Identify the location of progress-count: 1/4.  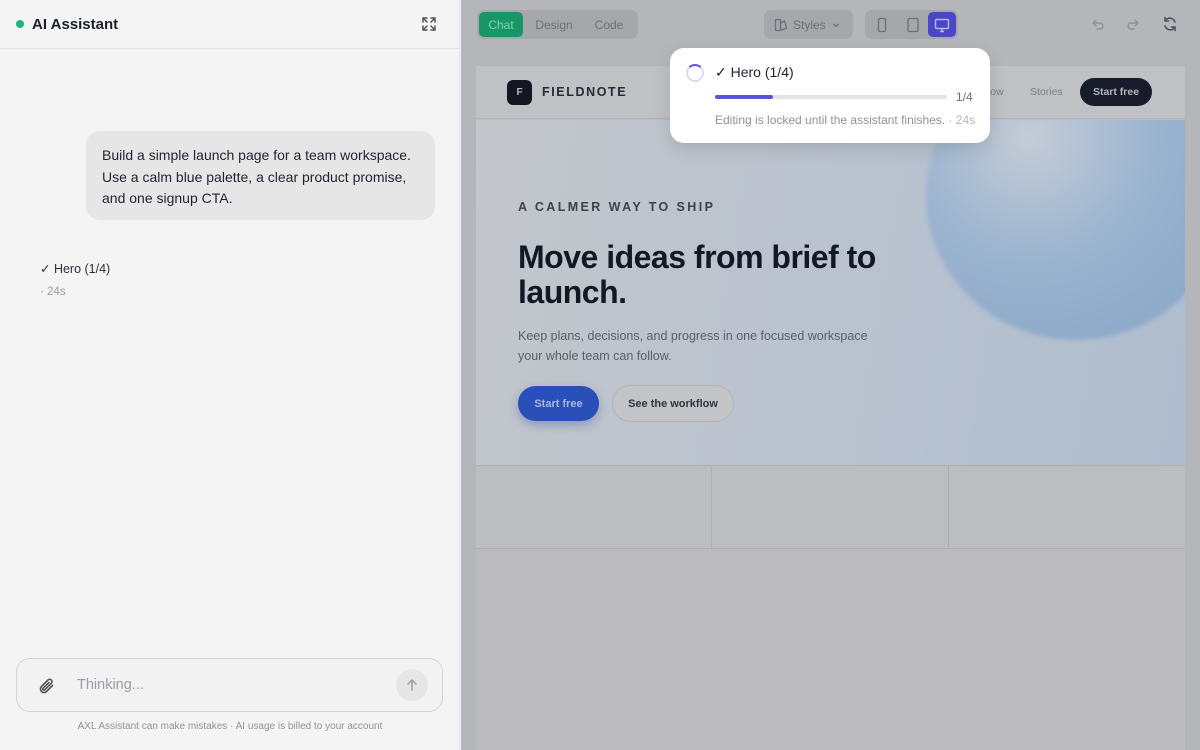
(964, 97).